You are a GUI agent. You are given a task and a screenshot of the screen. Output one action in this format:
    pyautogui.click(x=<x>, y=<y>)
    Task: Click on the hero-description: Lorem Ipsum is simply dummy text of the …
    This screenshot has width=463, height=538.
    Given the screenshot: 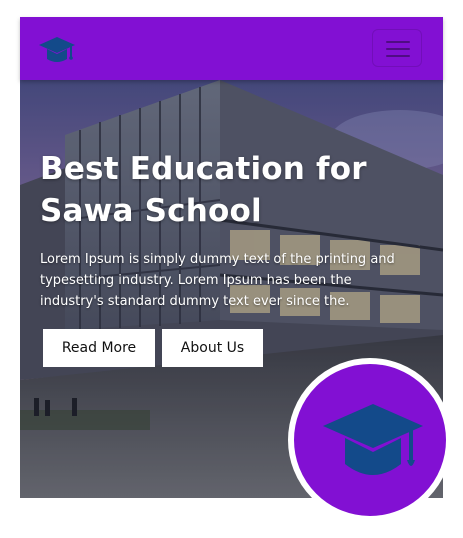 What is the action you would take?
    pyautogui.click(x=217, y=280)
    